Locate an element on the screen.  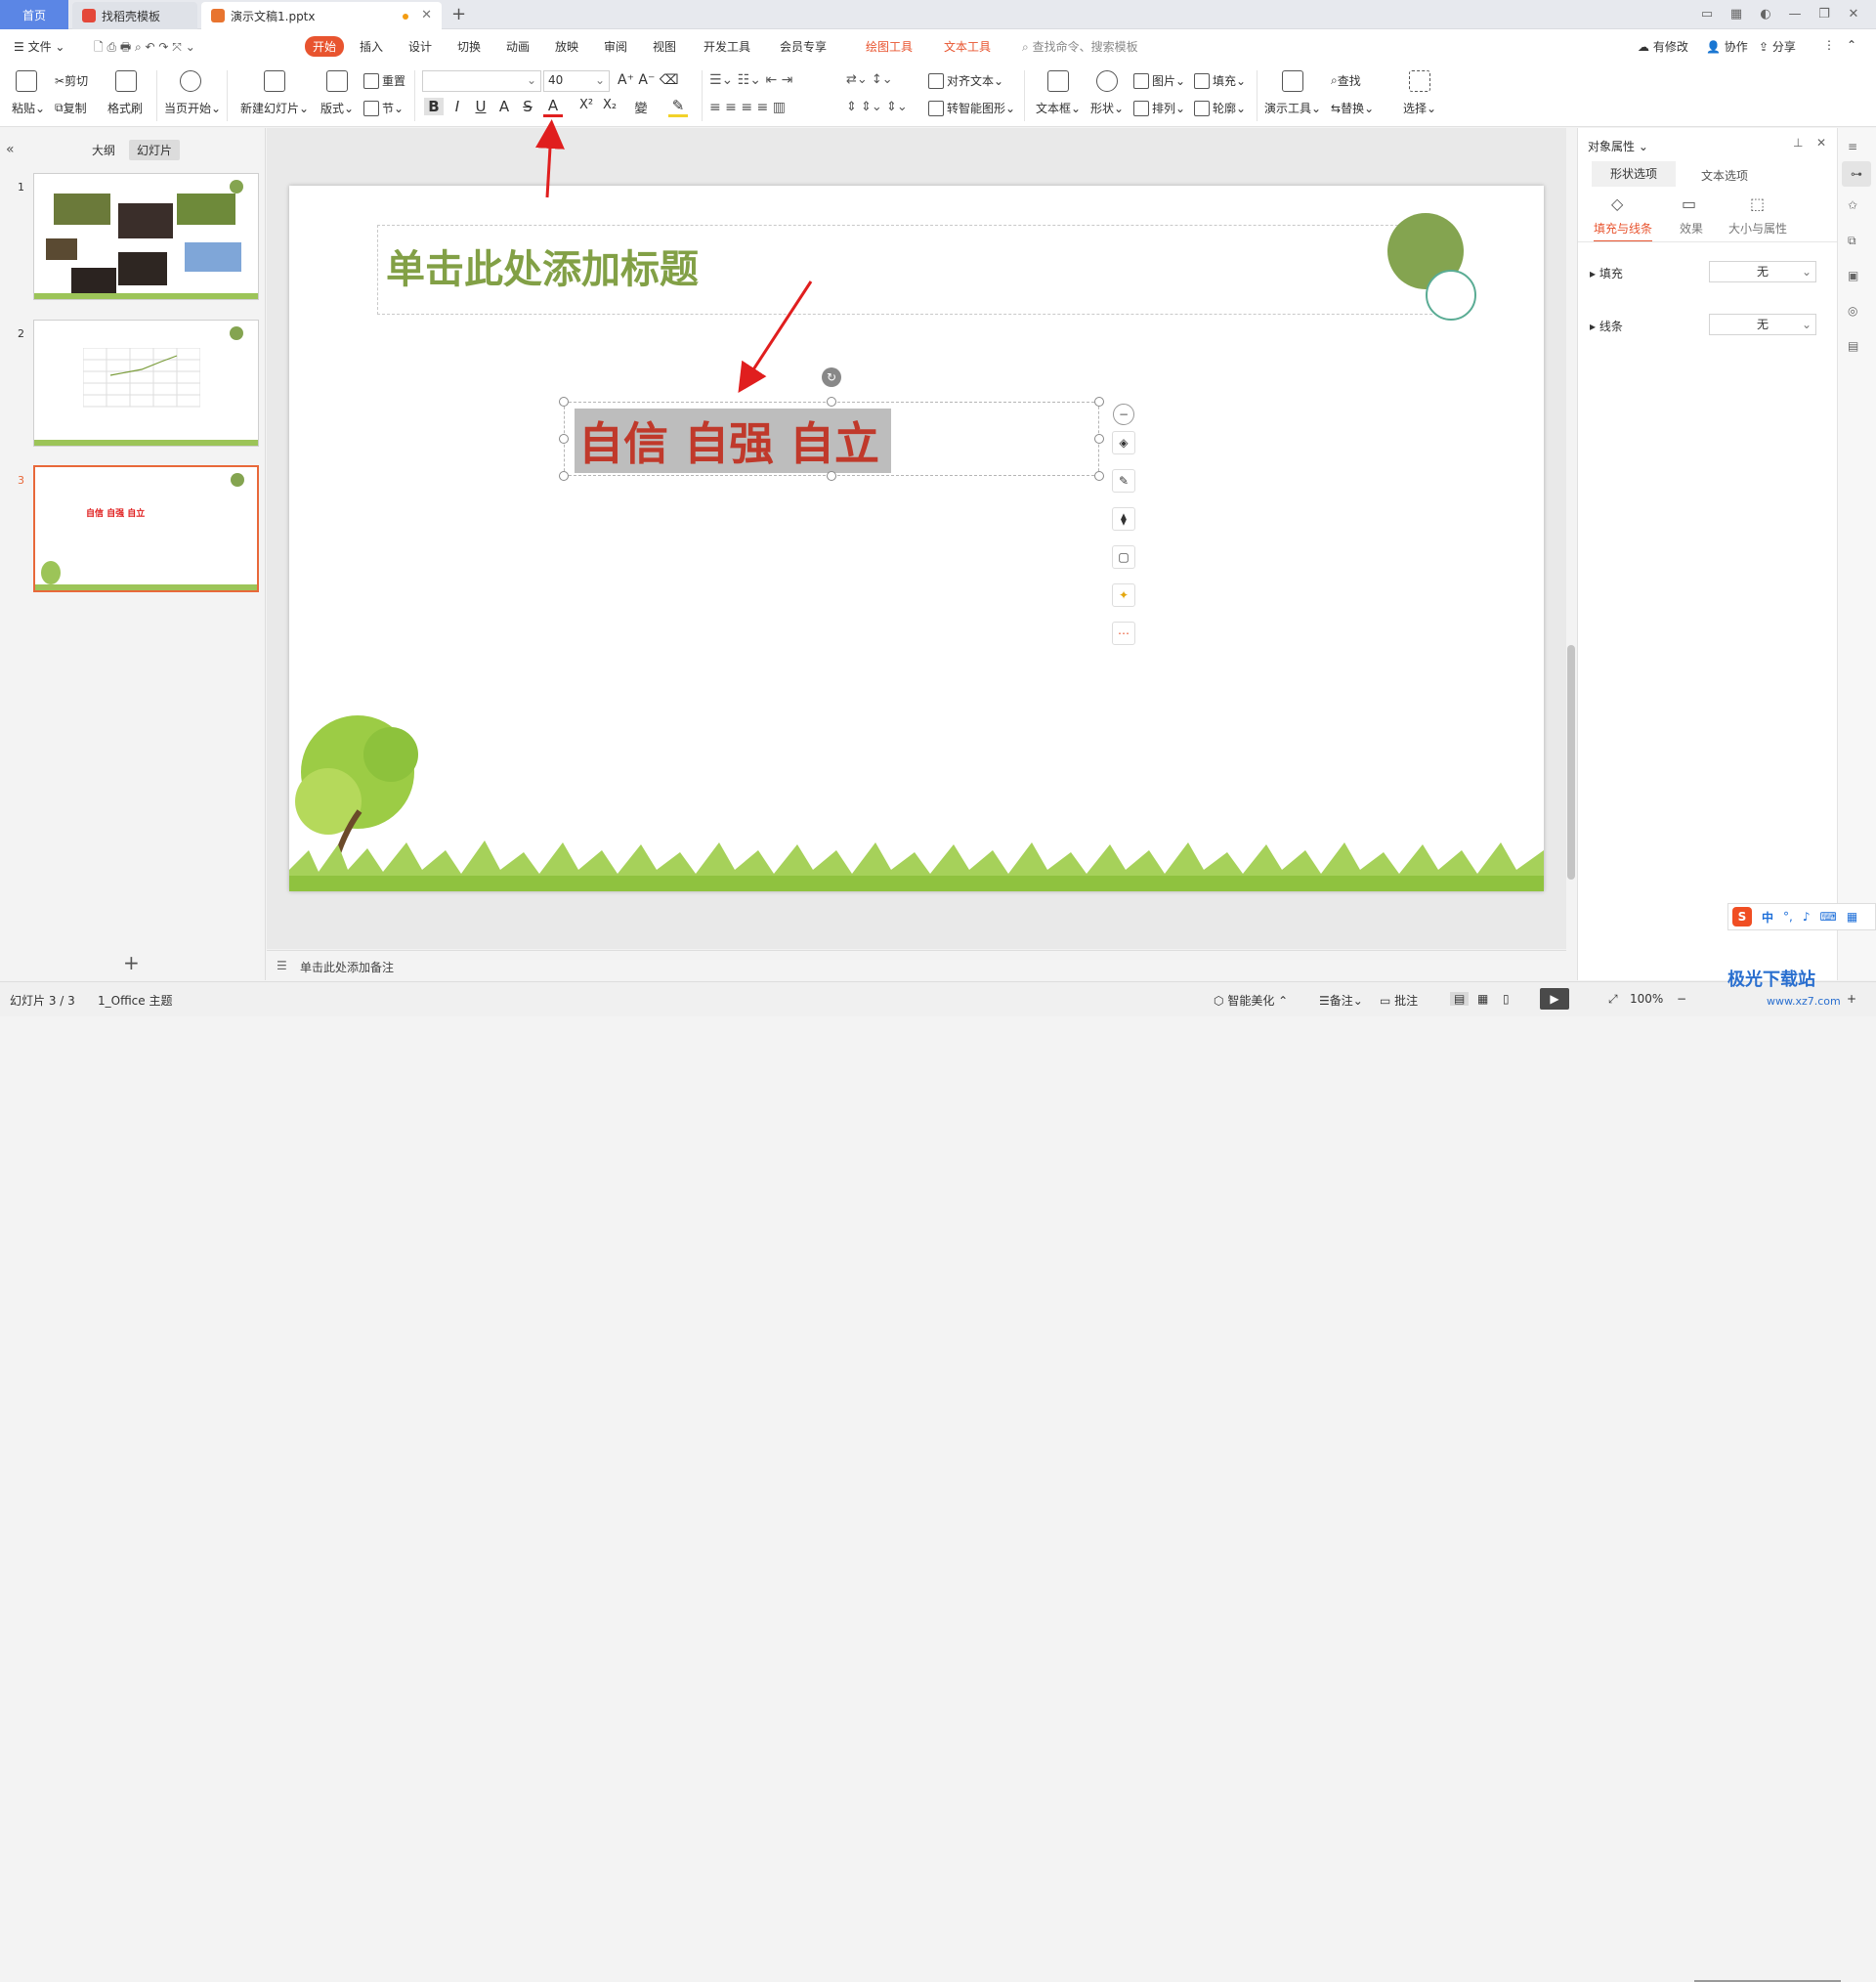
collapse-toolbar-icon: − is located at coordinates (1123, 415).